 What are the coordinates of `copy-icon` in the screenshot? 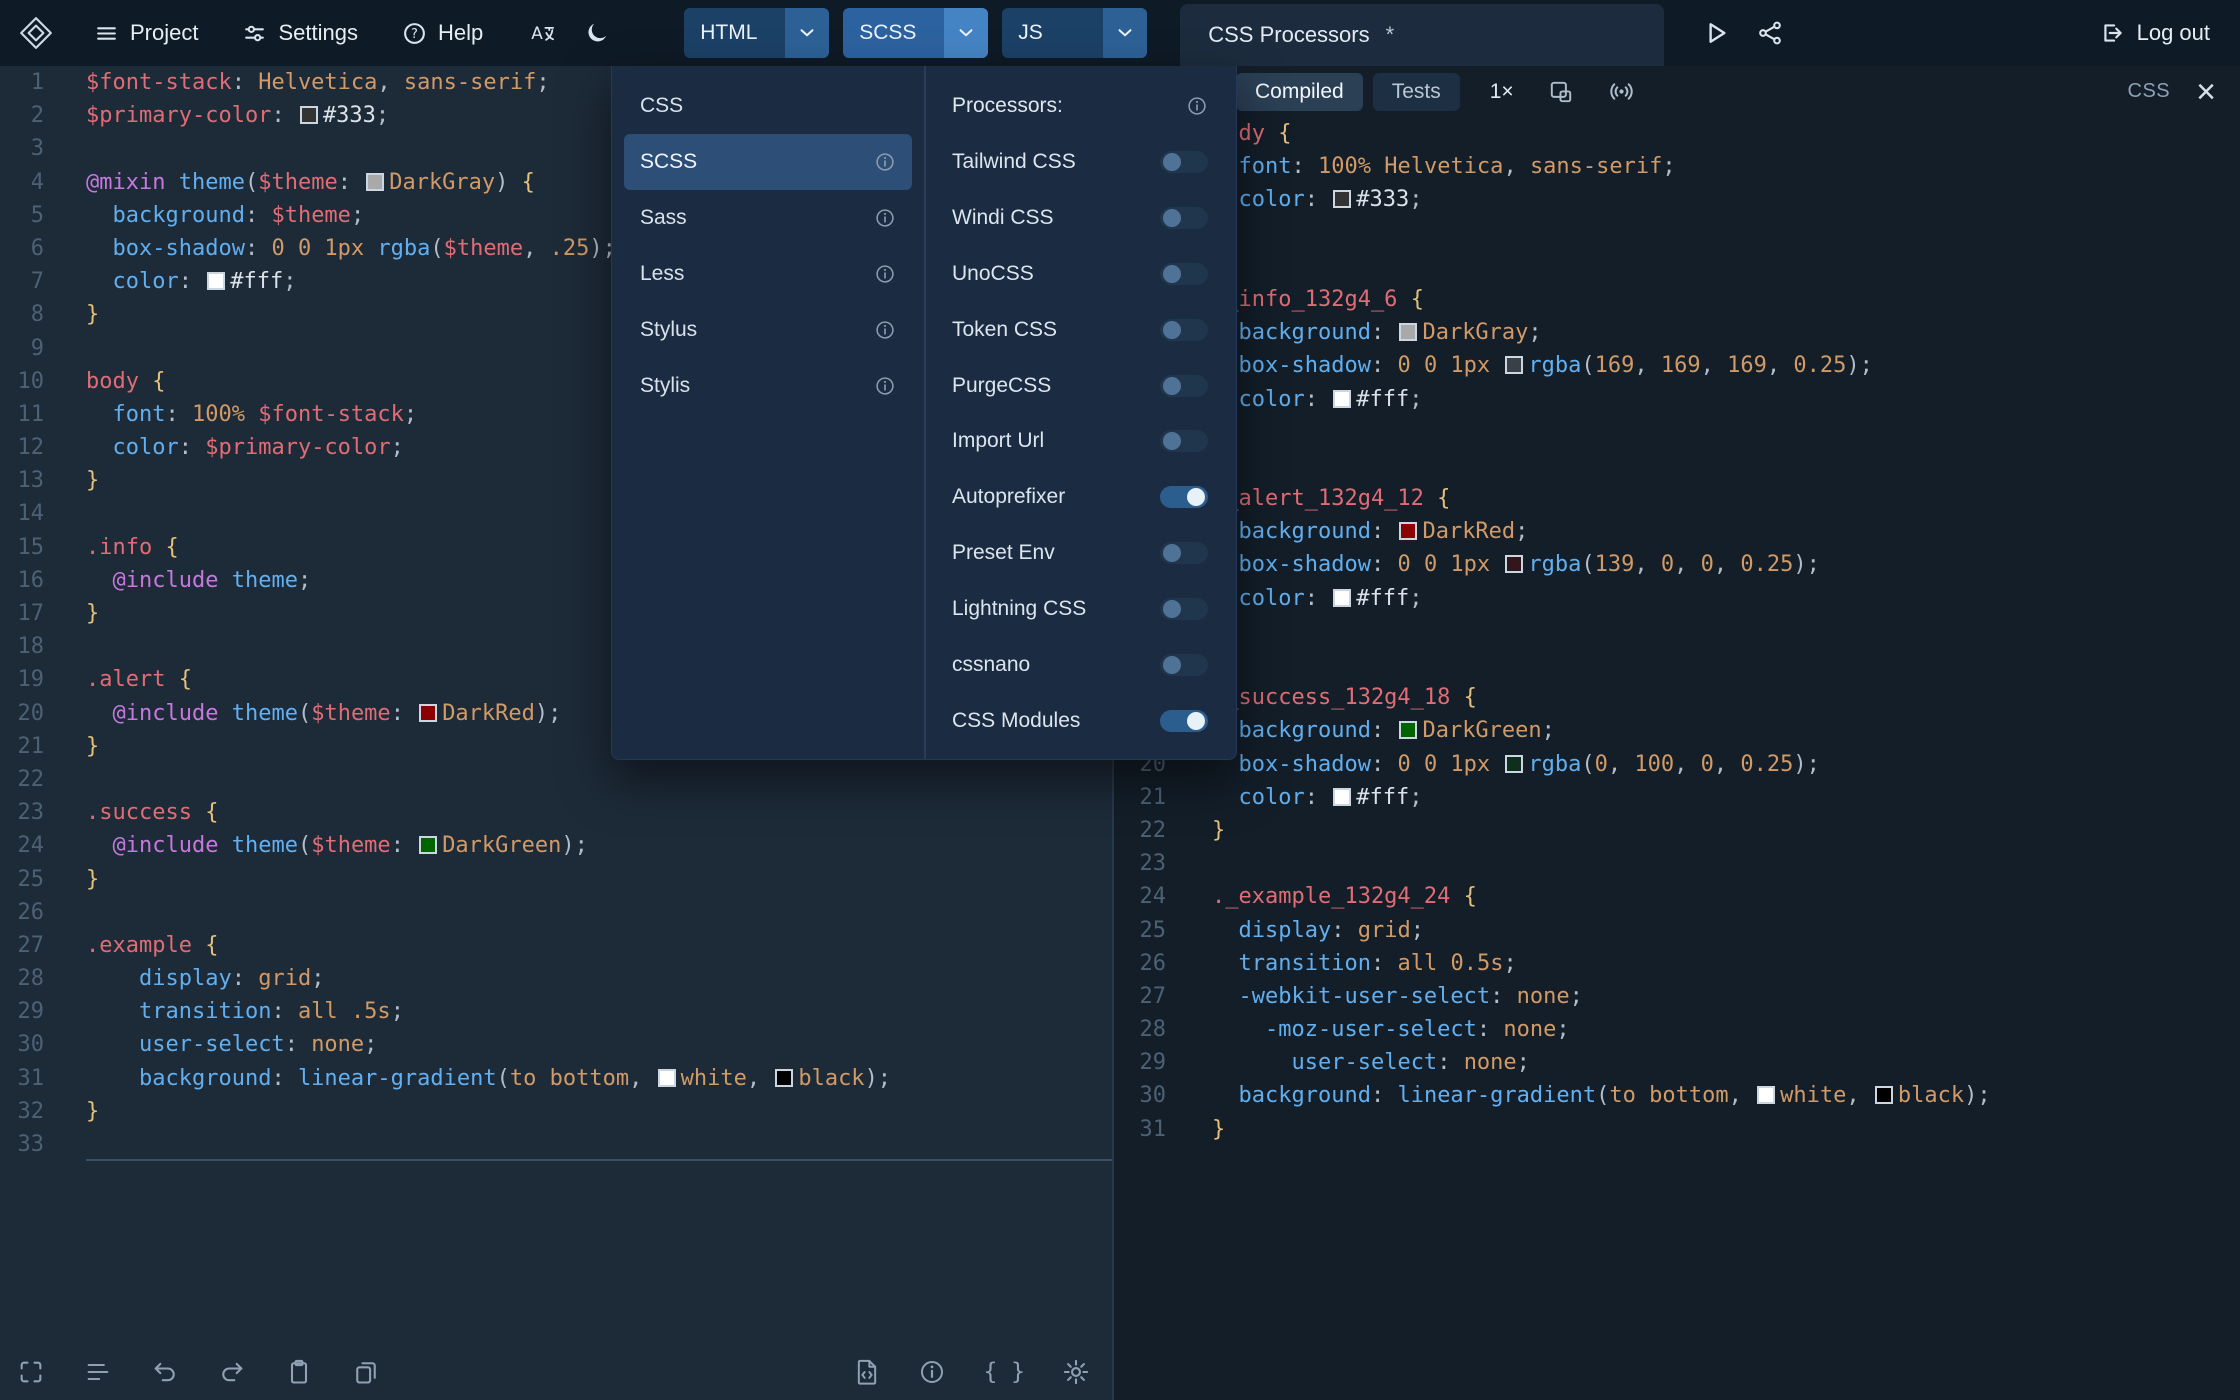 It's located at (366, 1372).